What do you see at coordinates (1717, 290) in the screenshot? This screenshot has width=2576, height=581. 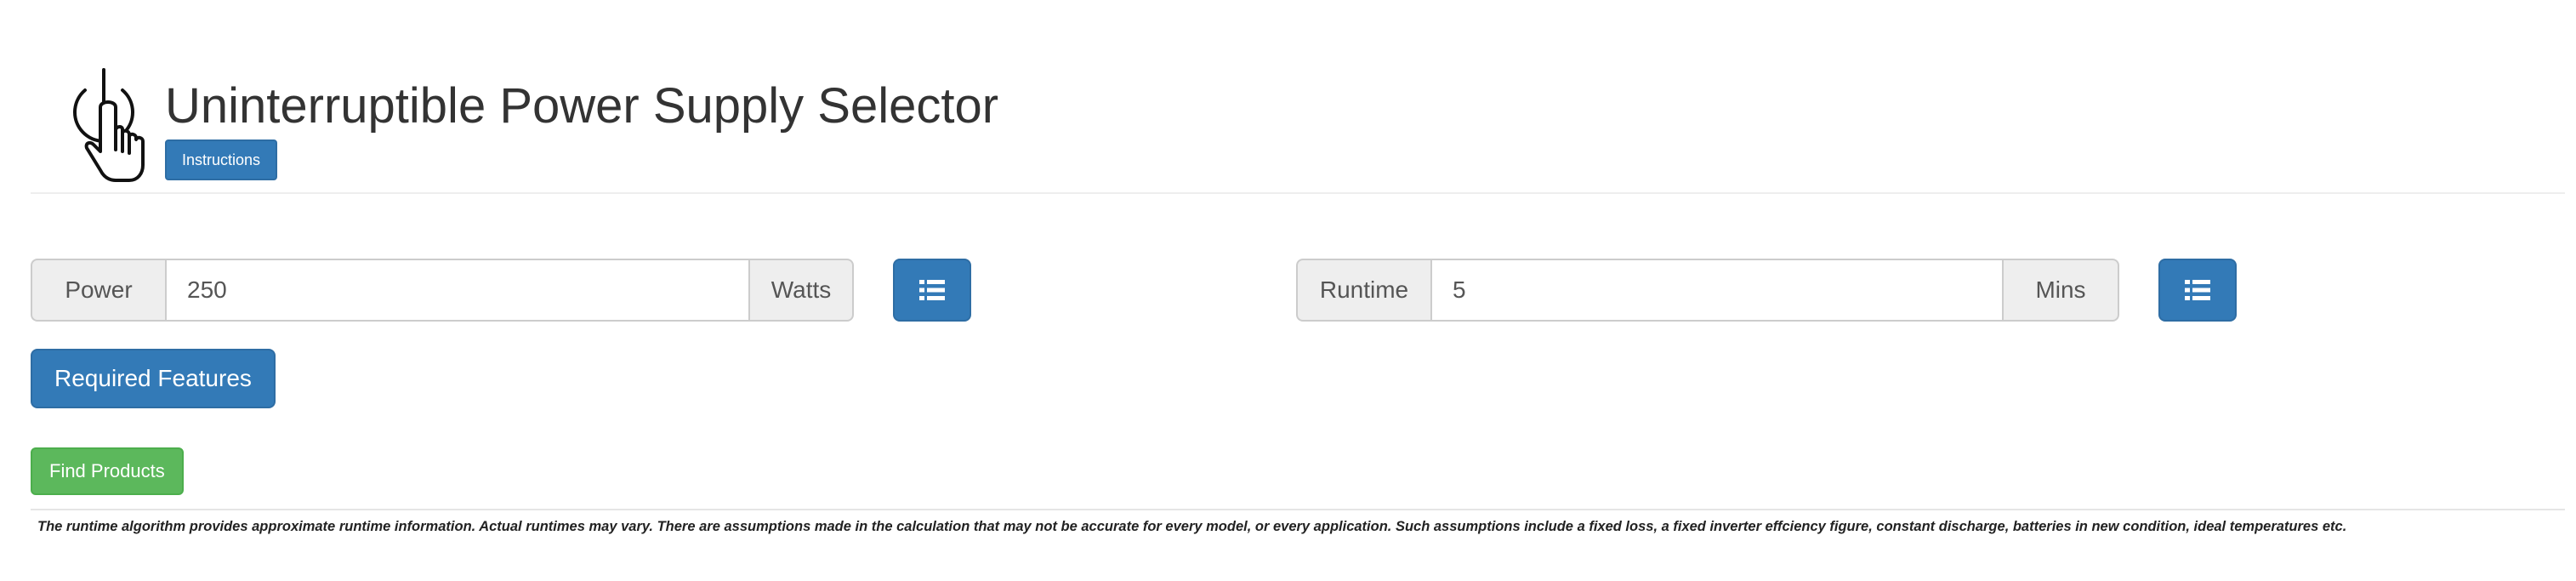 I see `runtime-input` at bounding box center [1717, 290].